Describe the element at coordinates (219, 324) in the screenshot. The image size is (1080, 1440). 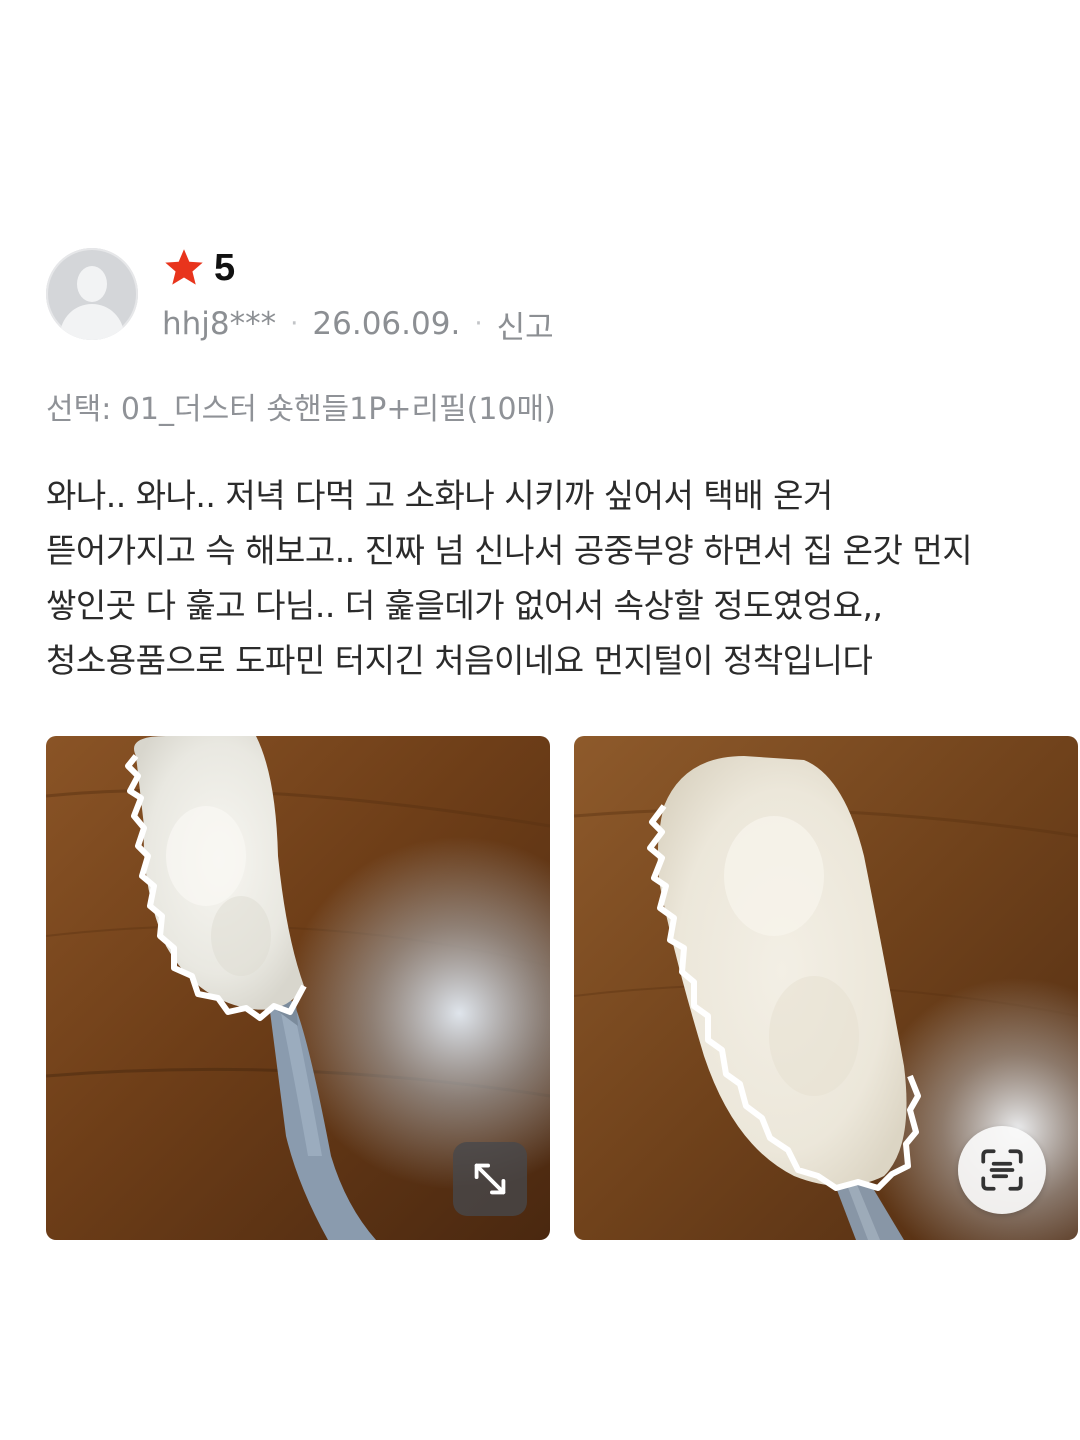
I see `author-name: hhj8***` at that location.